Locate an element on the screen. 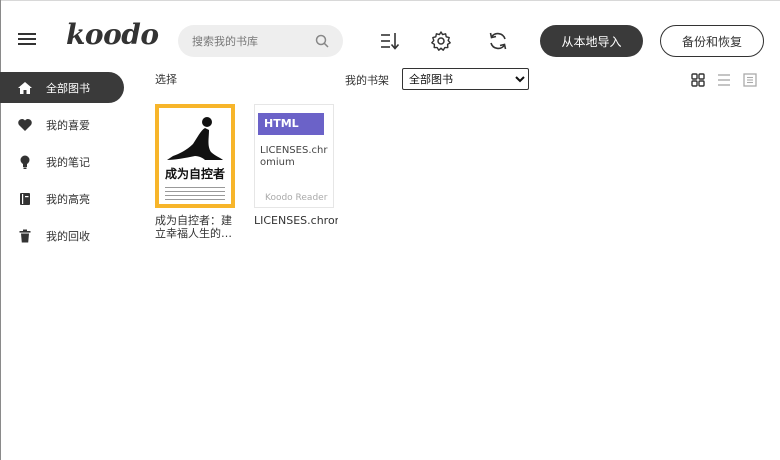 The image size is (780, 460). sidebar-item-highlights: 我的高亮 is located at coordinates (65, 198).